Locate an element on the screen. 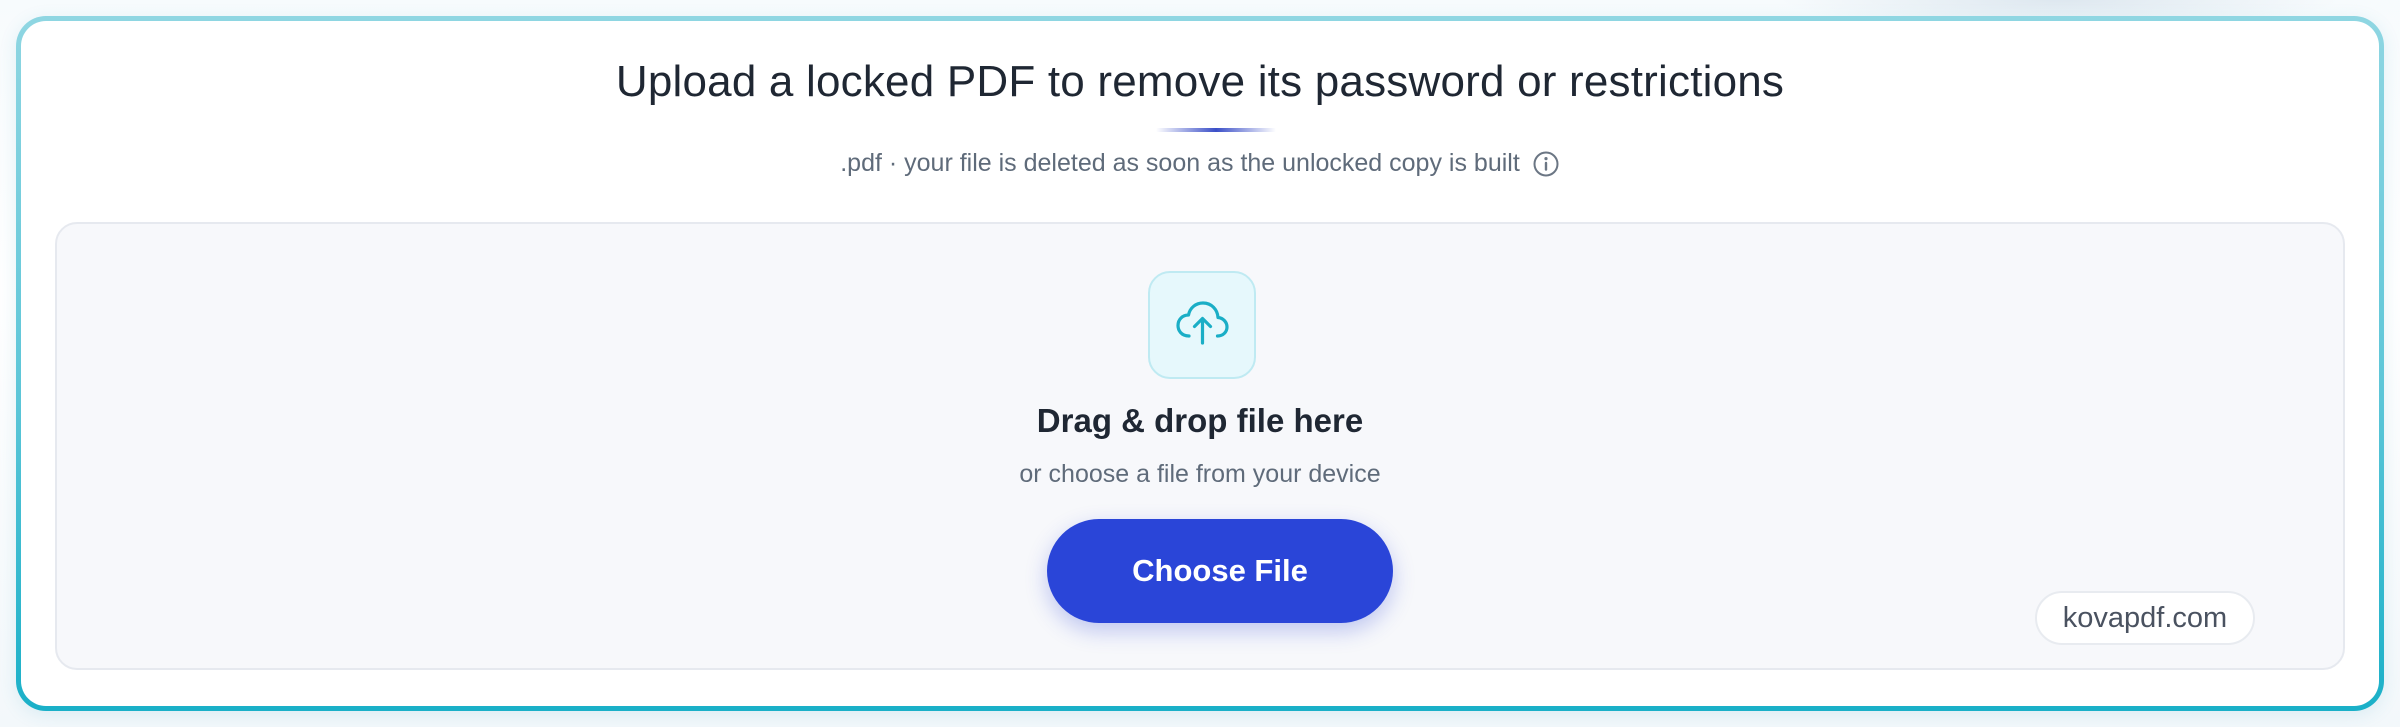 The height and width of the screenshot is (727, 2400). cloud-upload-icon is located at coordinates (1202, 325).